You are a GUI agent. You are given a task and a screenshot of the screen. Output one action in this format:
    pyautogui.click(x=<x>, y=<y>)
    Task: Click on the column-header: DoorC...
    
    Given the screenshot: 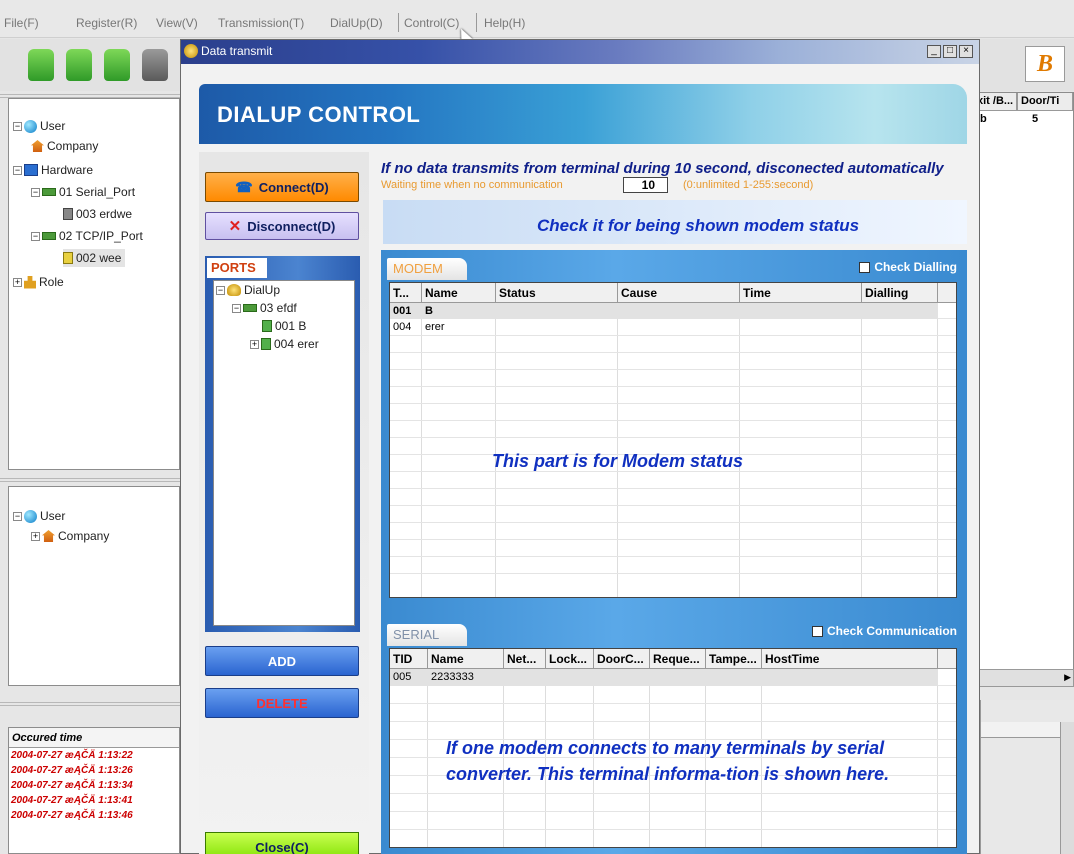 What is the action you would take?
    pyautogui.click(x=622, y=659)
    